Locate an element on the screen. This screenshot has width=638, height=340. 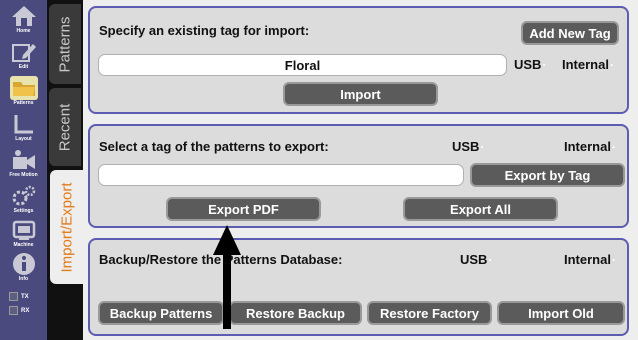
export-by-tag-button: Export by Tag is located at coordinates (547, 175).